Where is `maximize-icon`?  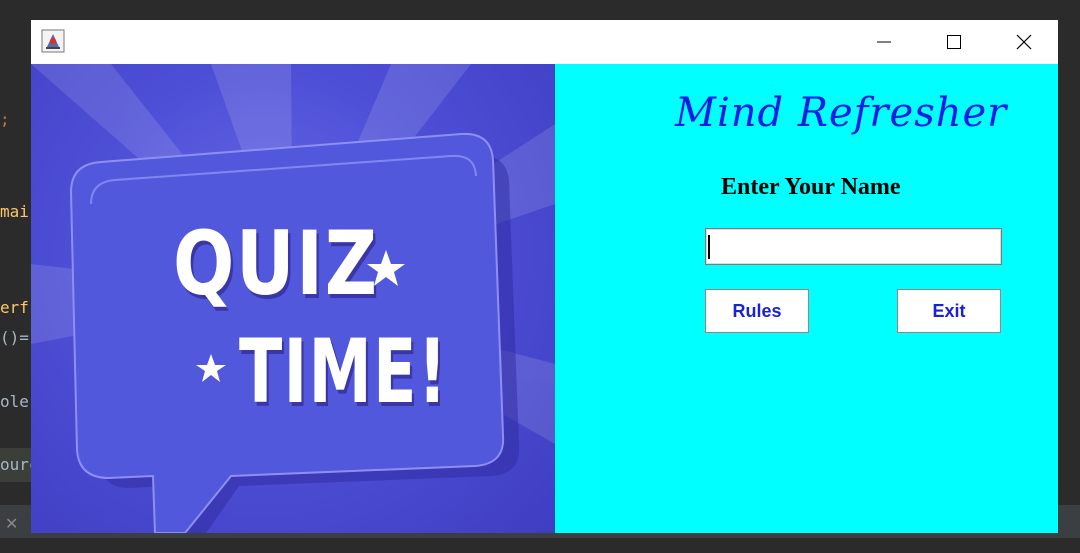
maximize-icon is located at coordinates (954, 42).